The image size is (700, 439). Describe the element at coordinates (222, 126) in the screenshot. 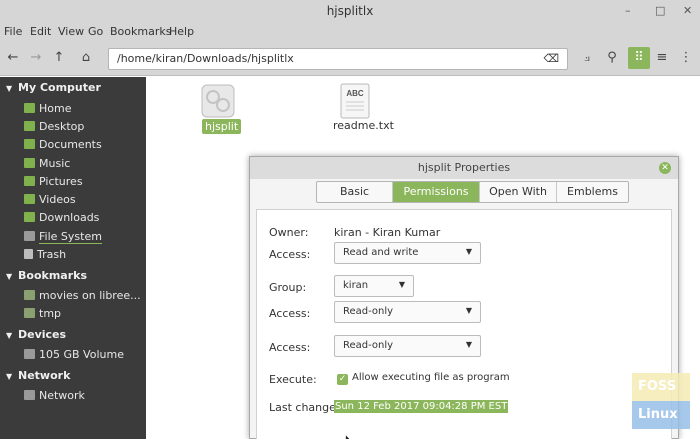

I see `file-label-hjsplit: hjsplit` at that location.